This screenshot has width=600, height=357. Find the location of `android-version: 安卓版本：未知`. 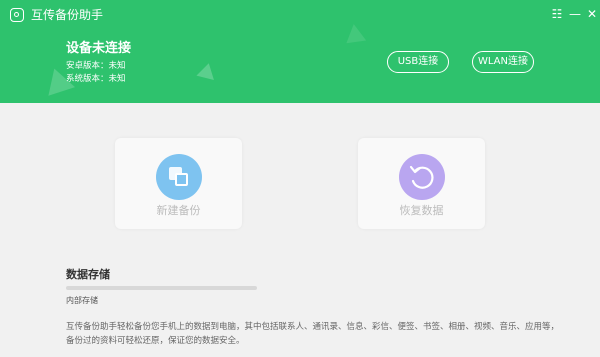

android-version: 安卓版本：未知 is located at coordinates (96, 66).